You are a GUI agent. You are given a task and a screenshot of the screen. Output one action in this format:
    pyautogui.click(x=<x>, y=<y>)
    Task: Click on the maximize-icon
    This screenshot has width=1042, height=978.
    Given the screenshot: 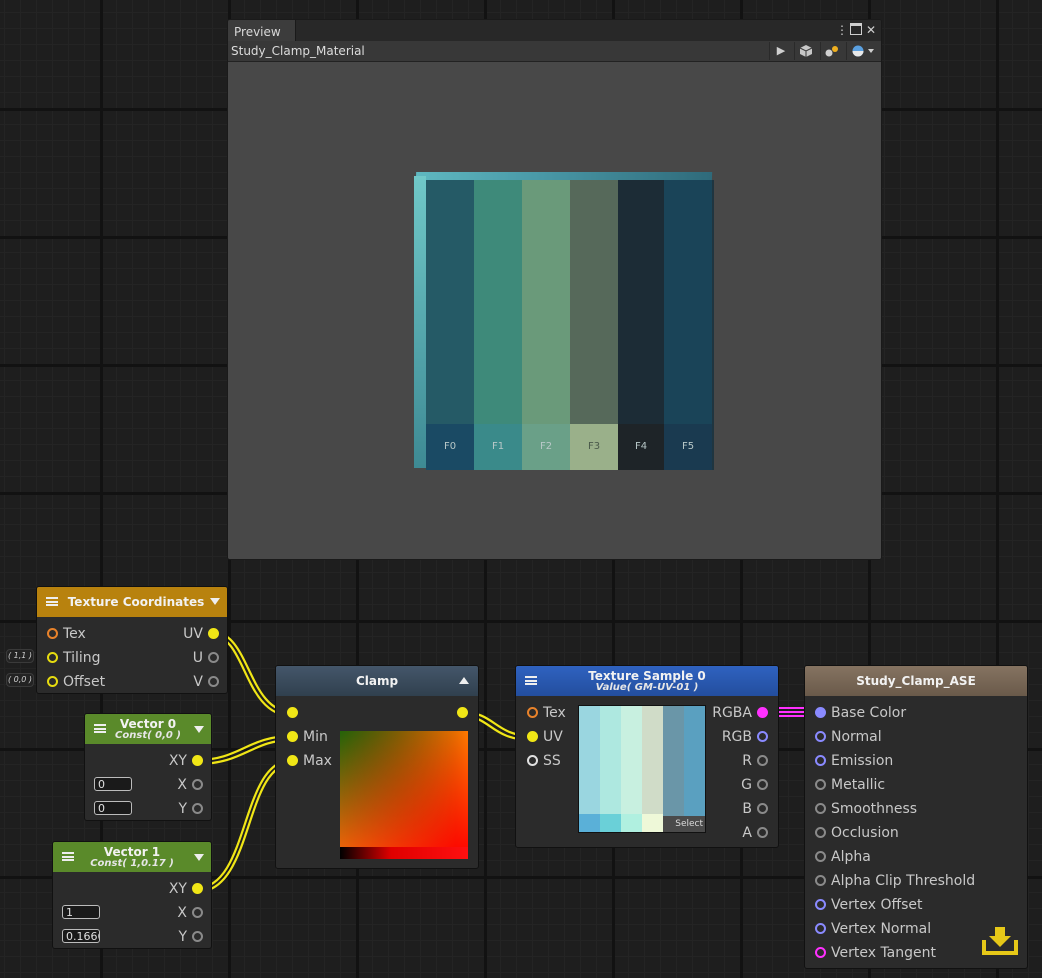 What is the action you would take?
    pyautogui.click(x=856, y=29)
    